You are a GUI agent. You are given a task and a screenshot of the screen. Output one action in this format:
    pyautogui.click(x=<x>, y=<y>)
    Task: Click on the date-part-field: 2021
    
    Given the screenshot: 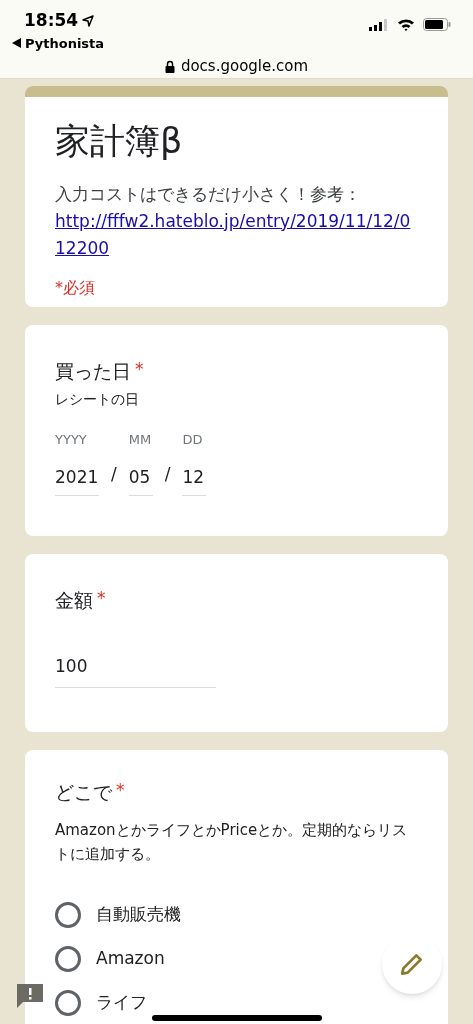 What is the action you would take?
    pyautogui.click(x=77, y=480)
    